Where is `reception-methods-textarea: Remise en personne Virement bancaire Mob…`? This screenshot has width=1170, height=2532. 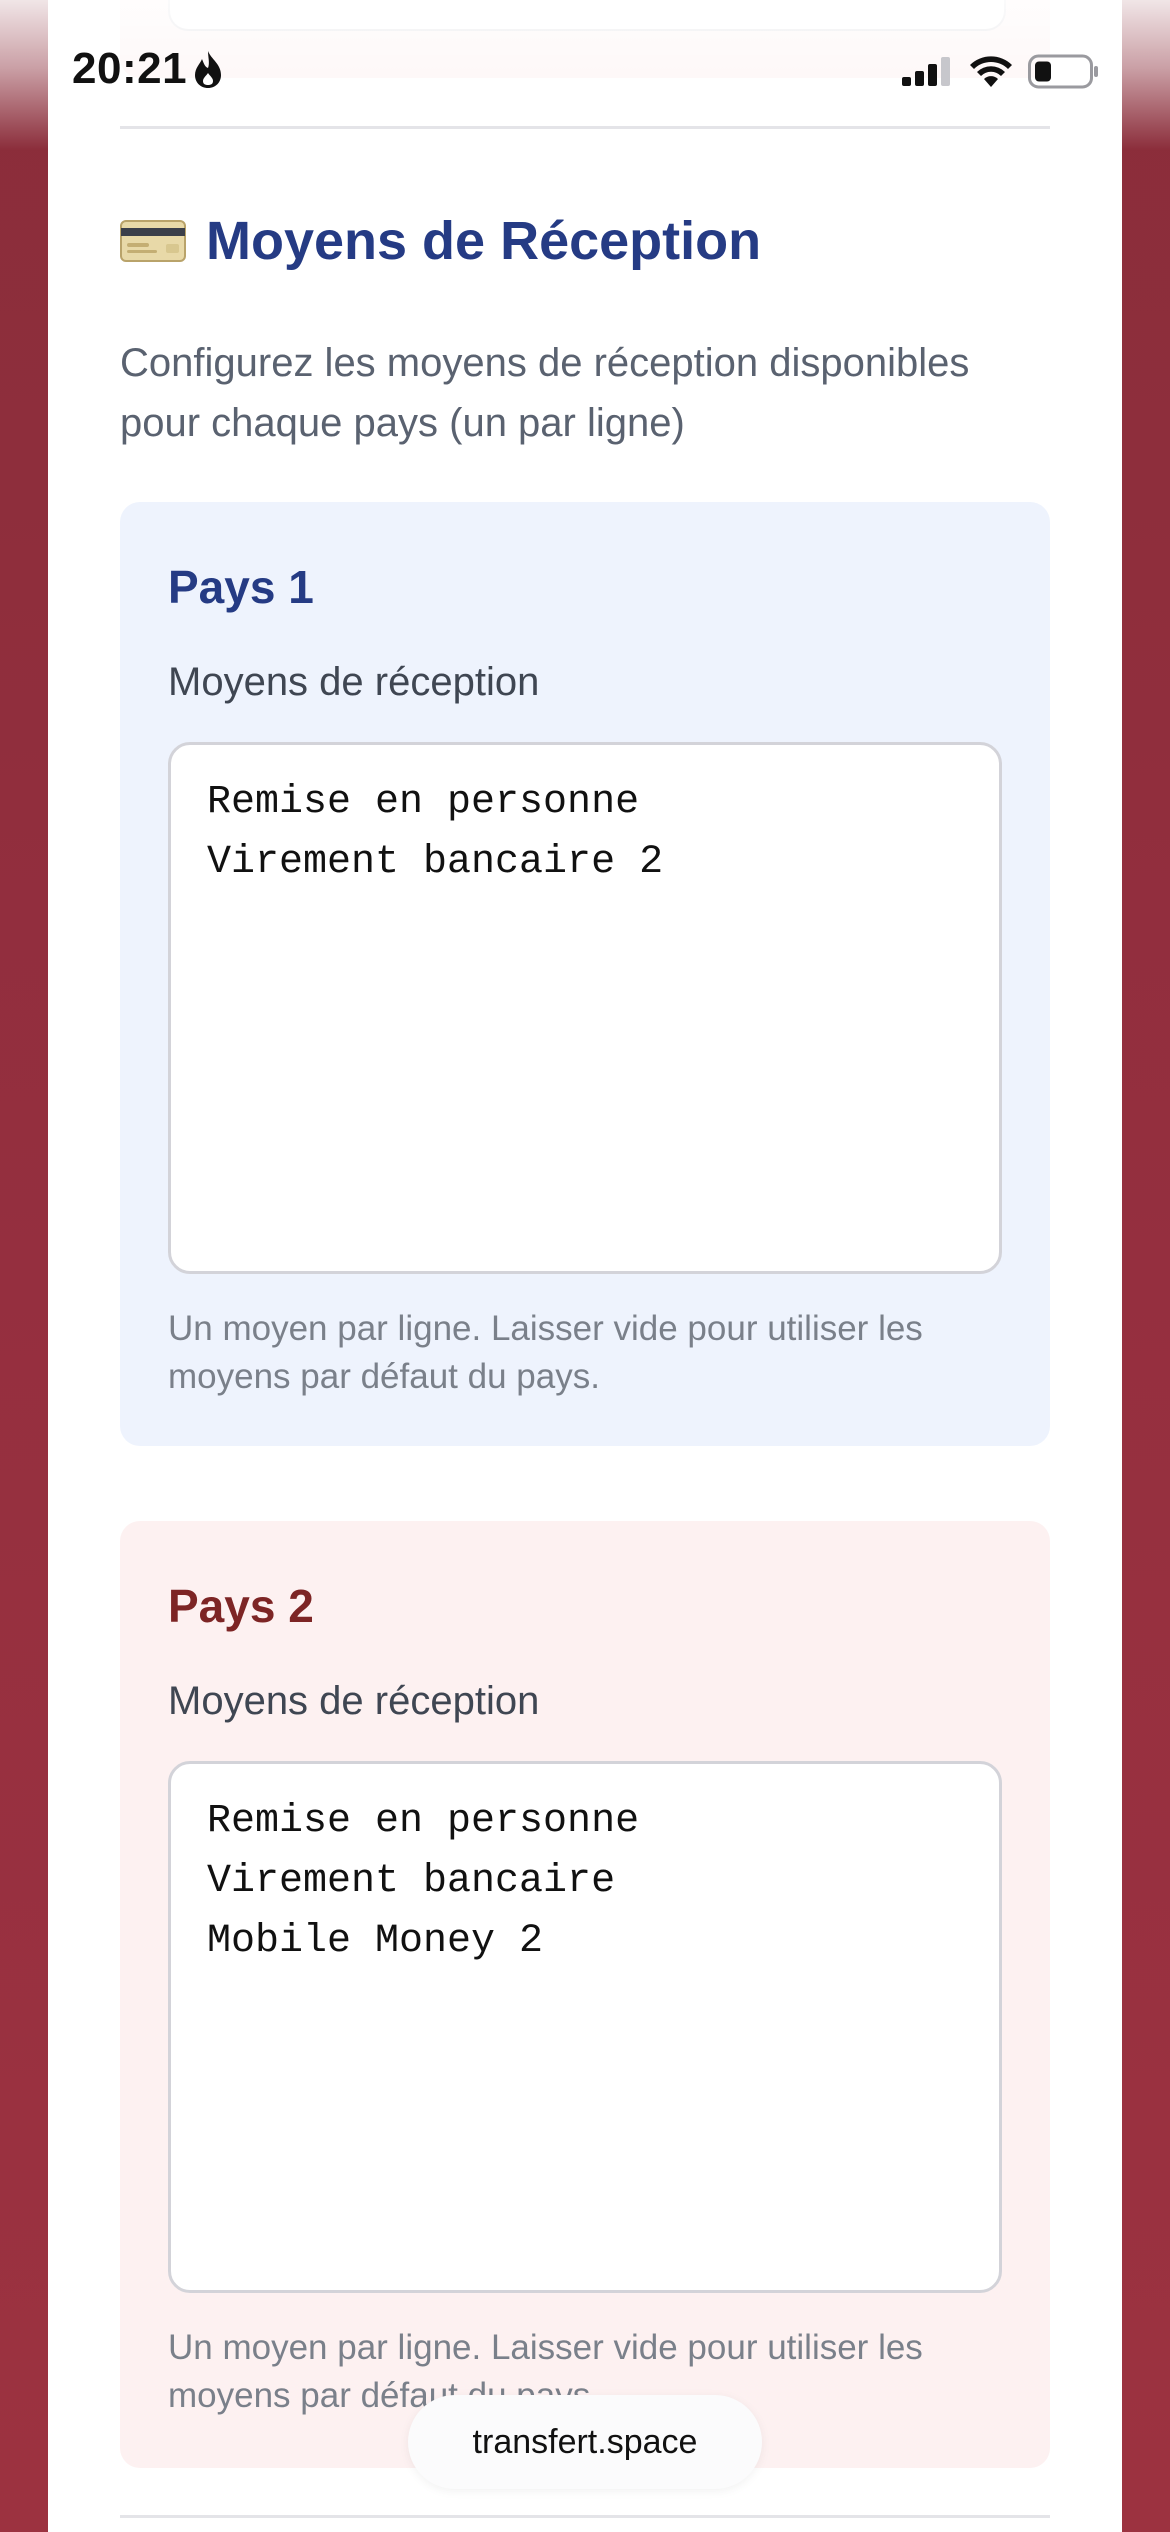
reception-methods-textarea: Remise en personne Virement bancaire Mob… is located at coordinates (585, 2027).